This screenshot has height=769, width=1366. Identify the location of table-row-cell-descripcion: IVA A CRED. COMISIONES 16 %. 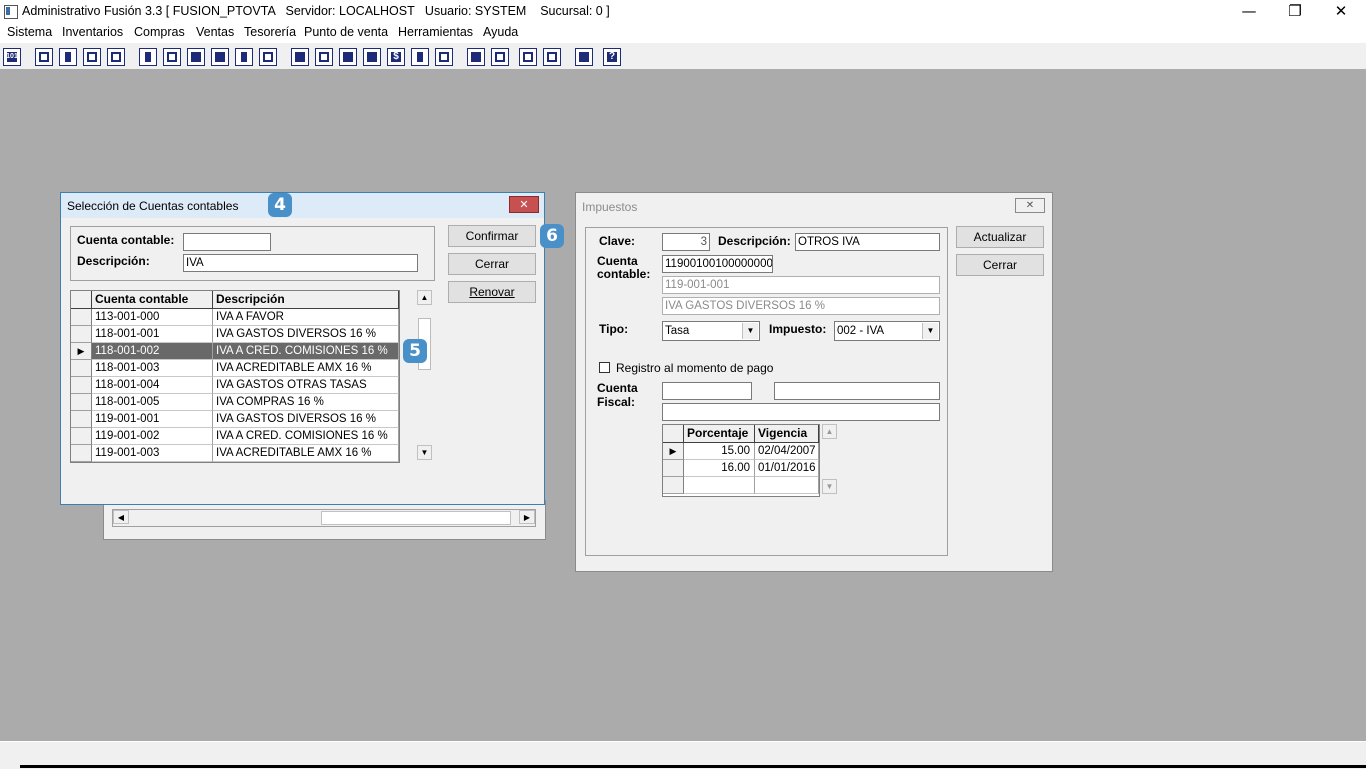
(306, 436).